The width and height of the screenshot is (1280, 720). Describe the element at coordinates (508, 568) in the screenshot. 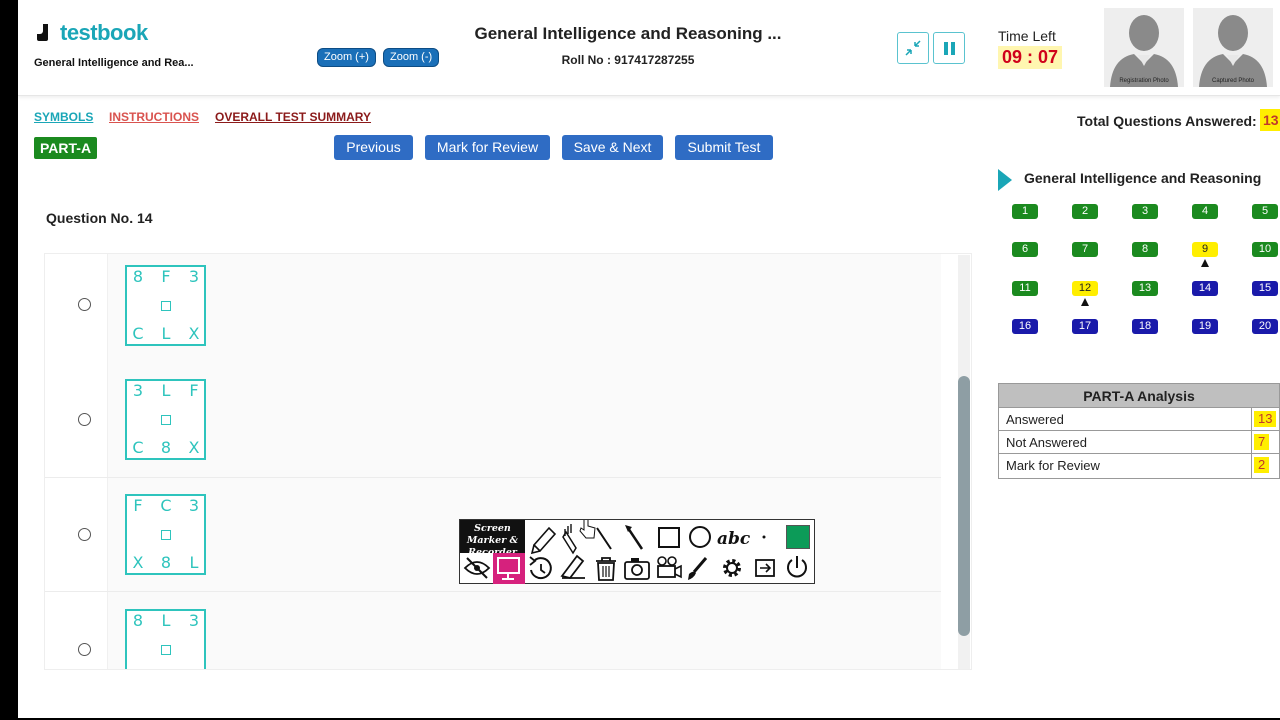

I see `screen-icon` at that location.